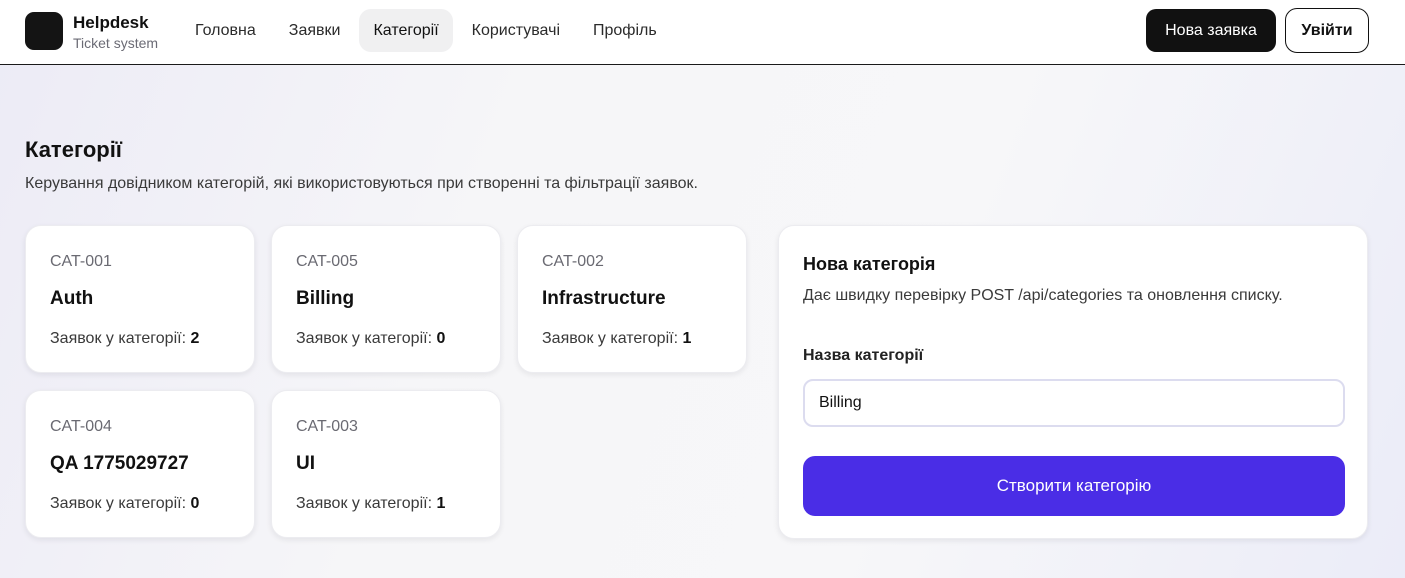  What do you see at coordinates (406, 30) in the screenshot?
I see `nav-item-categories: Категорії` at bounding box center [406, 30].